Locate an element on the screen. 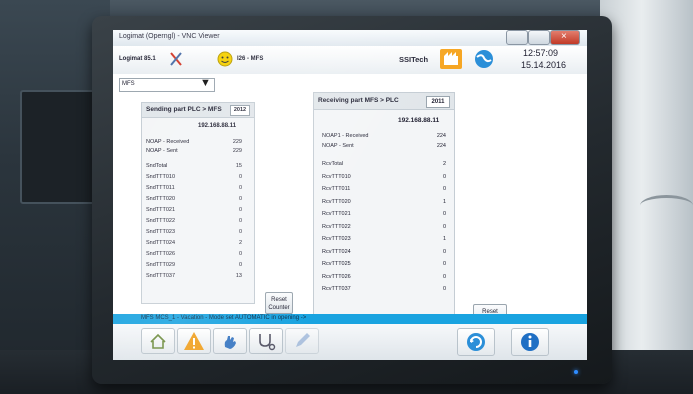 This screenshot has height=394, width=693. home-icon is located at coordinates (158, 341).